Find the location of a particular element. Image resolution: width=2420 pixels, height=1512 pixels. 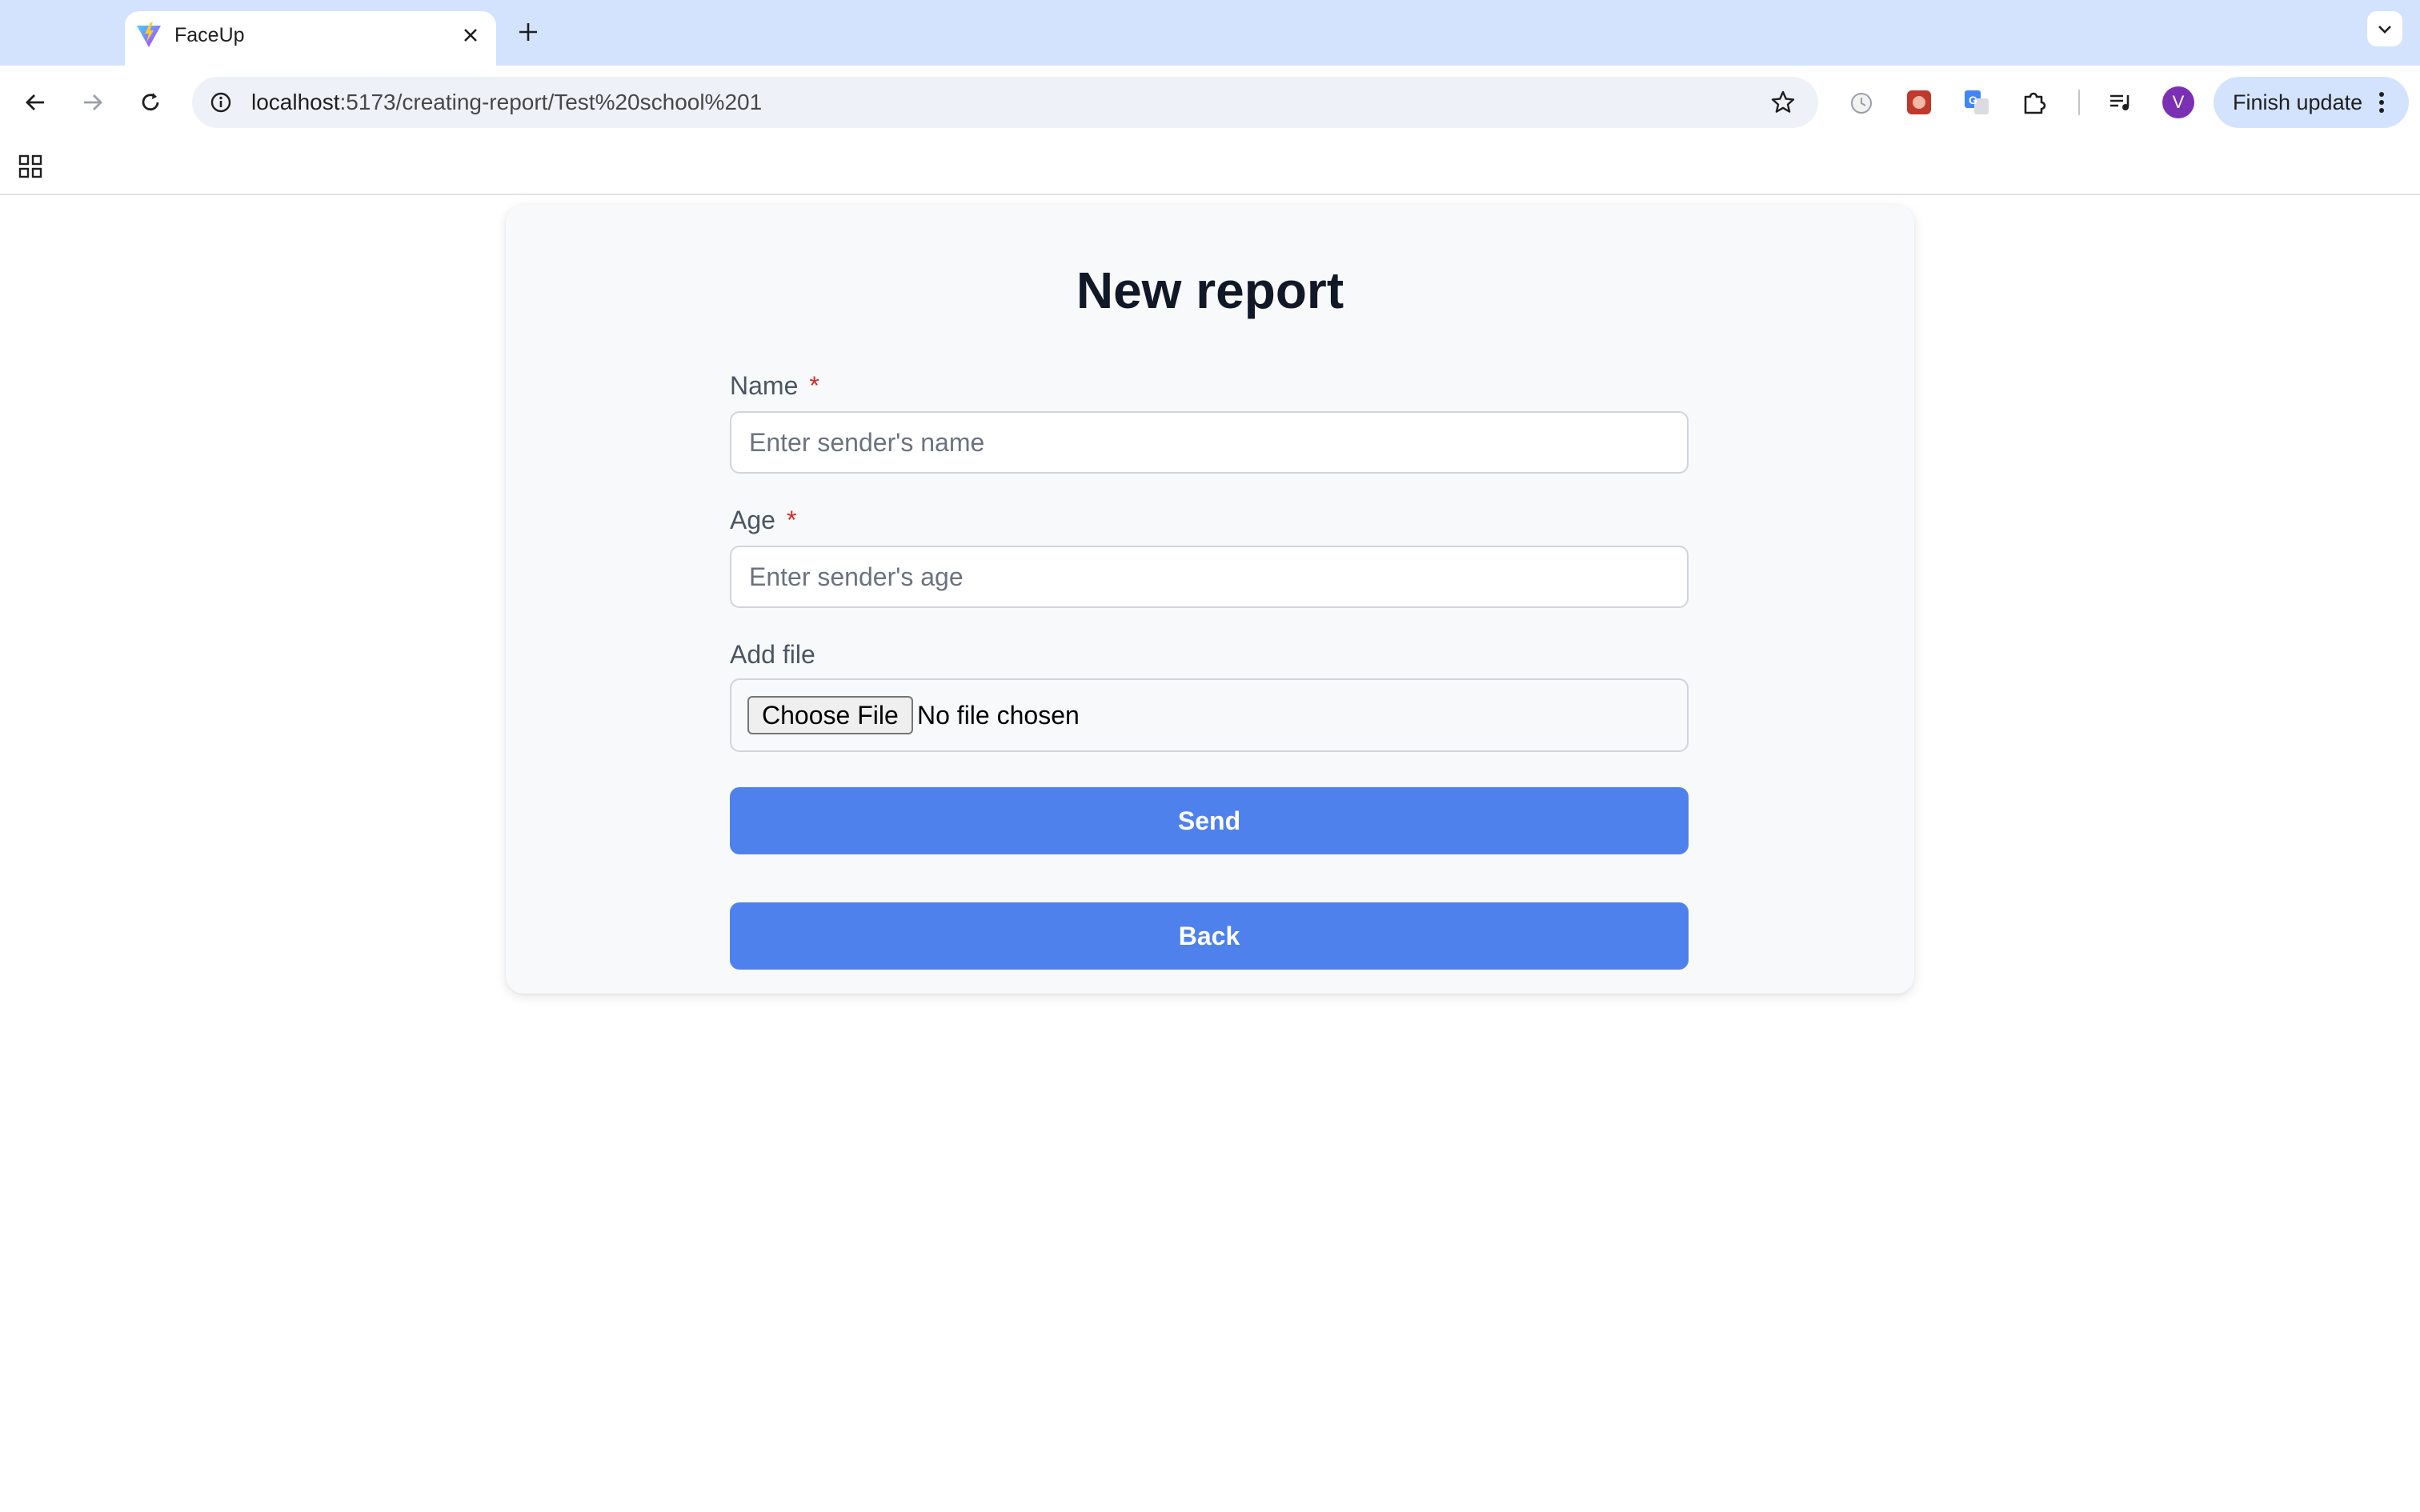

toolbar-divider is located at coordinates (2079, 102).